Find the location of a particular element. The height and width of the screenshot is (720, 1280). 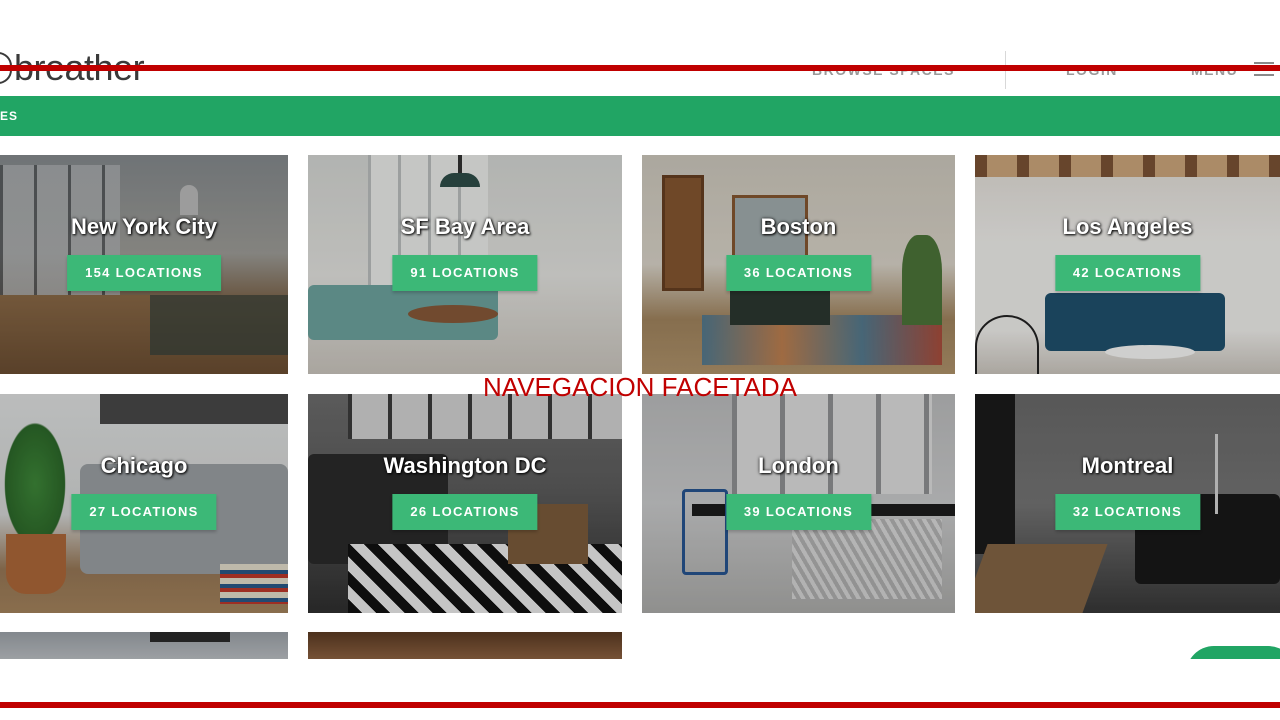

city-card-new-york: New York City 154 LOCATIONS is located at coordinates (144, 264).